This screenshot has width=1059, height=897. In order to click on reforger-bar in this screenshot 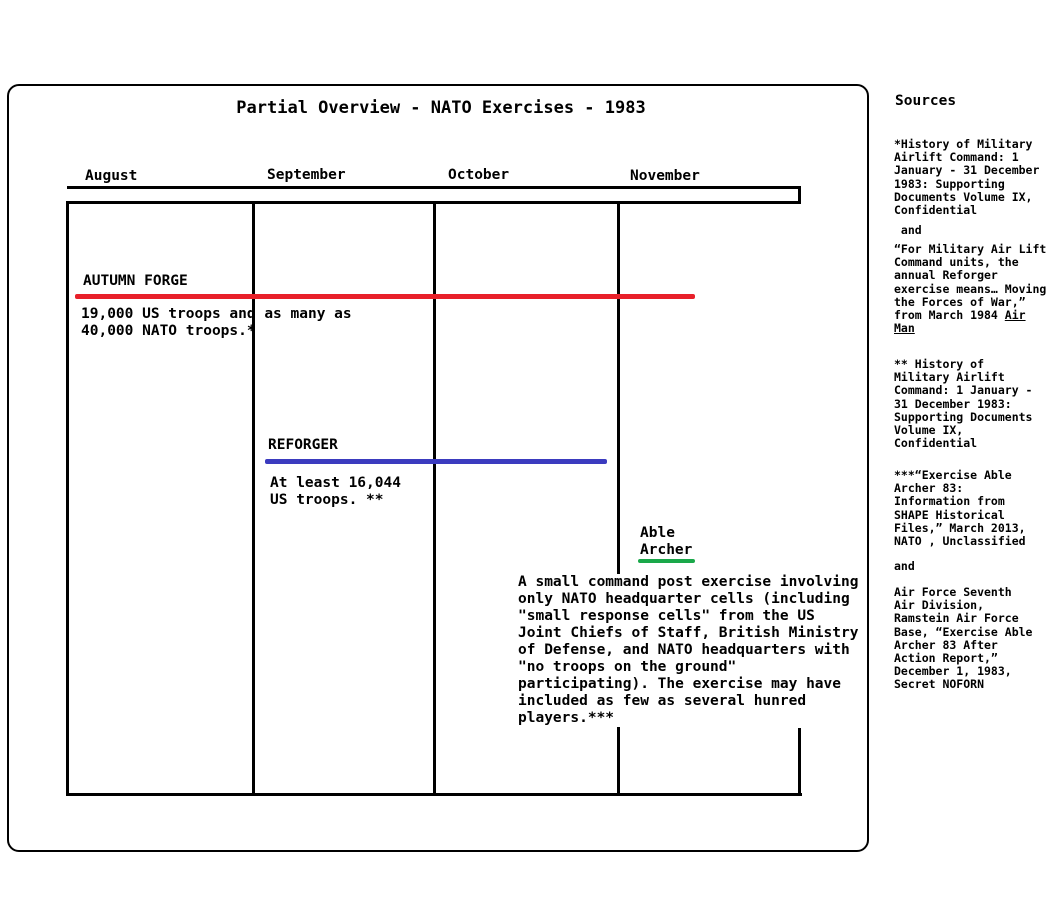, I will do `click(436, 461)`.